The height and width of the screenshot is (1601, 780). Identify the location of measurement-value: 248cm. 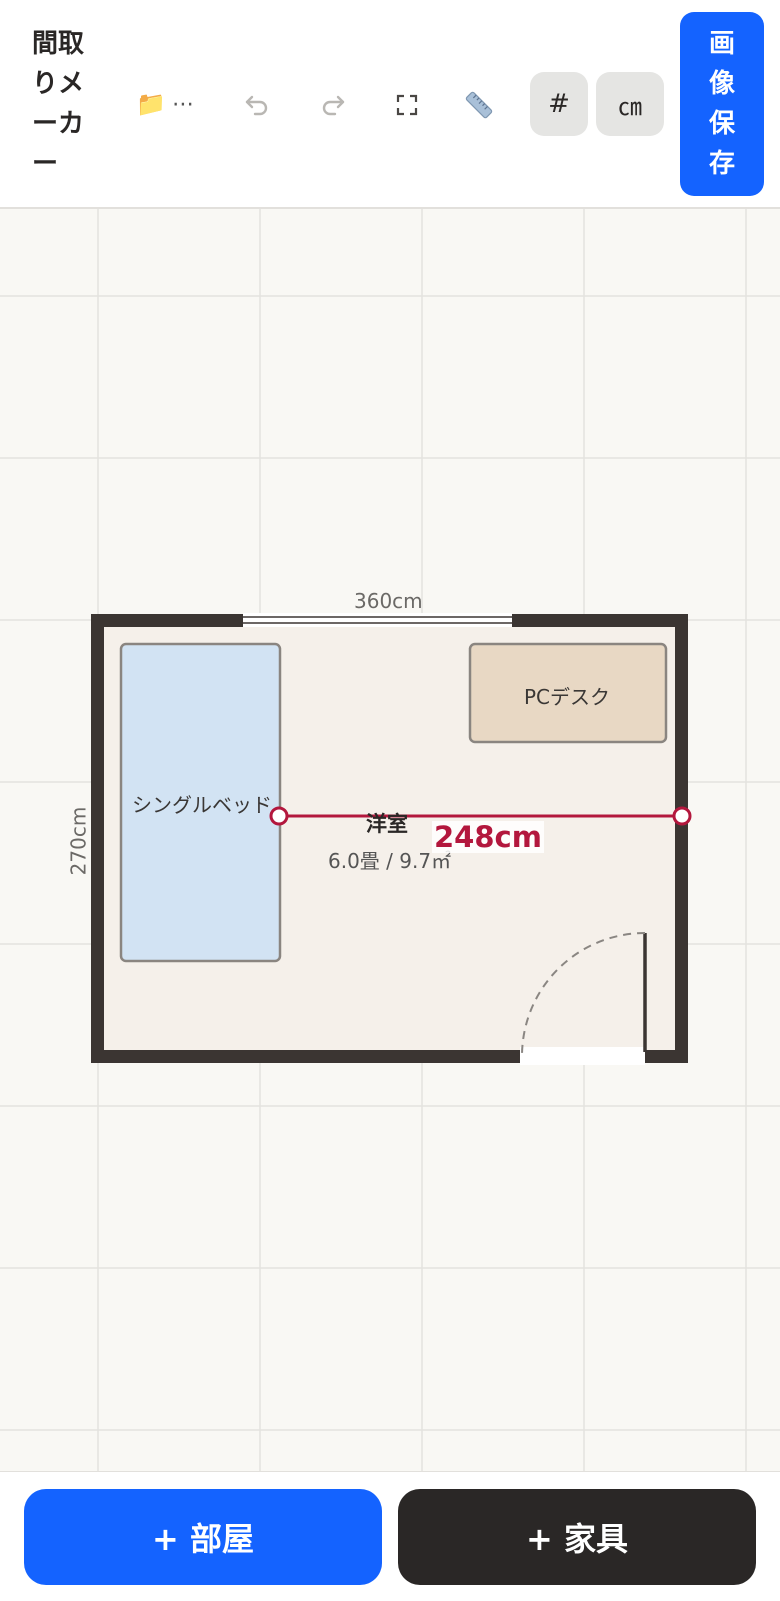
(488, 837).